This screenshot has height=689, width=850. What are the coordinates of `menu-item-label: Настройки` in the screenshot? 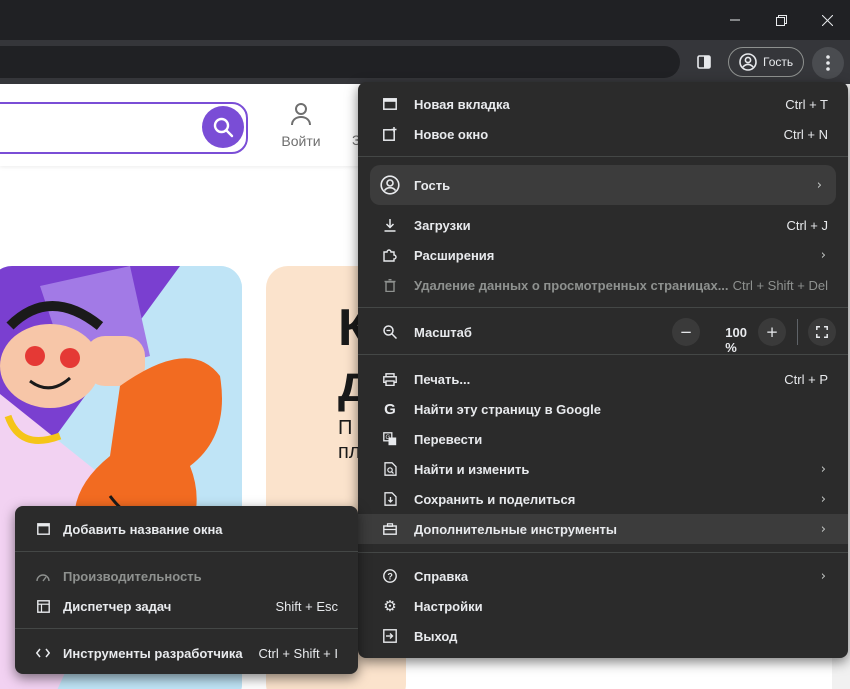 It's located at (448, 606).